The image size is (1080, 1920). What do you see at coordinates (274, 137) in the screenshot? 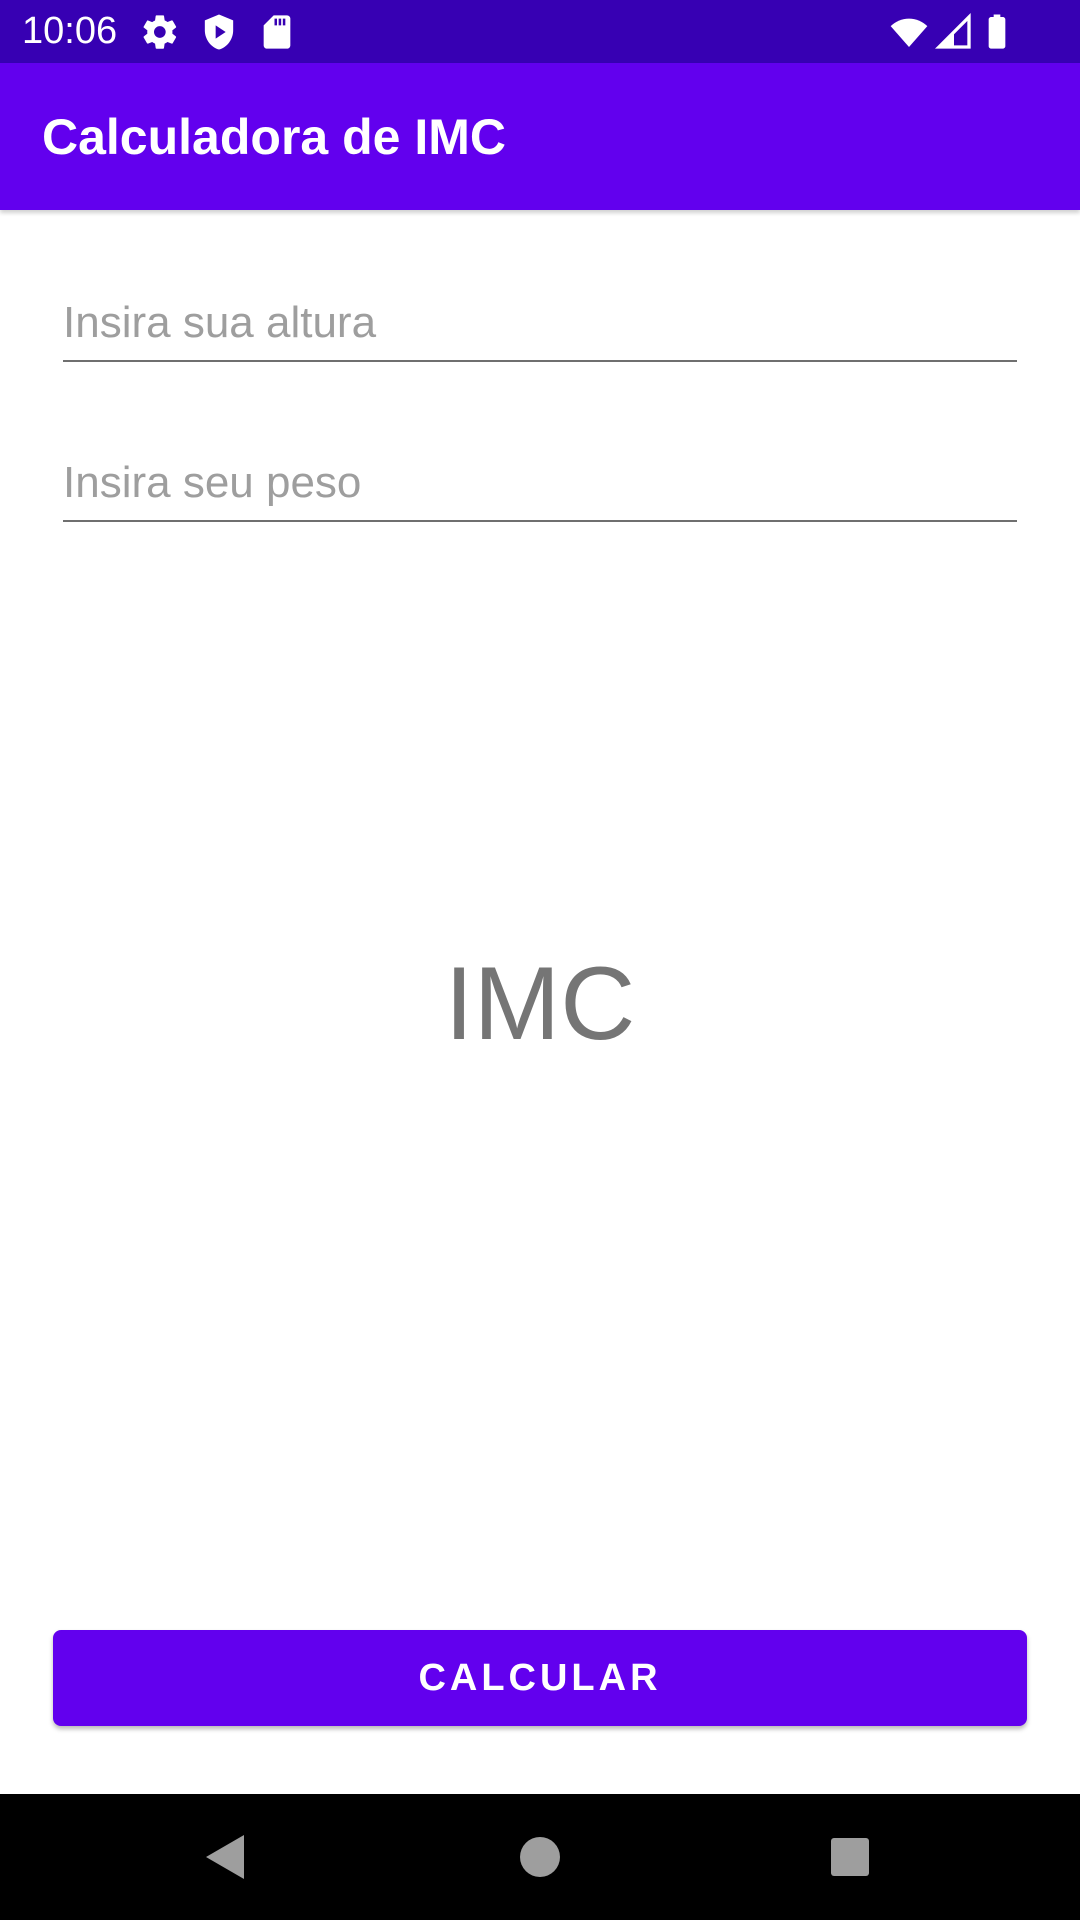
I see `app-title: Calculadora de IMC` at bounding box center [274, 137].